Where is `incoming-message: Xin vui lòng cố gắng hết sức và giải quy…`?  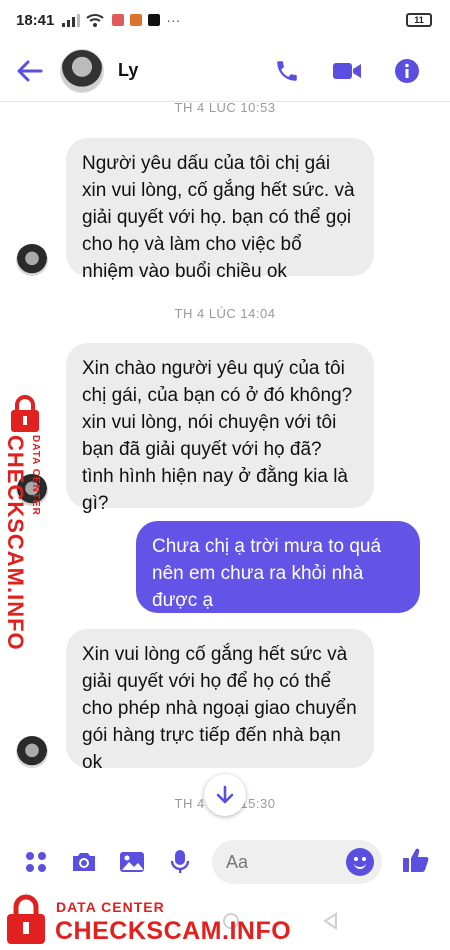
incoming-message: Xin vui lòng cố gắng hết sức và giải quy… is located at coordinates (220, 701).